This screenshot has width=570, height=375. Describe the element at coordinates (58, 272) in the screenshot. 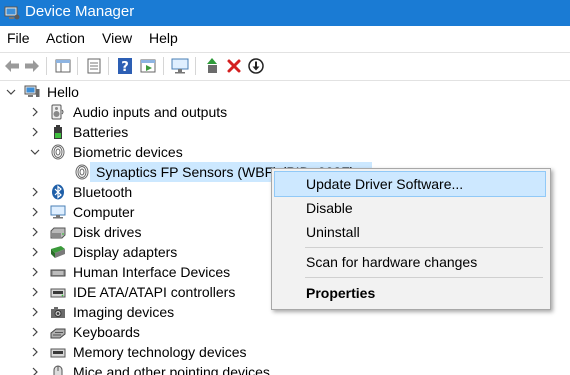

I see `hid-icon` at that location.